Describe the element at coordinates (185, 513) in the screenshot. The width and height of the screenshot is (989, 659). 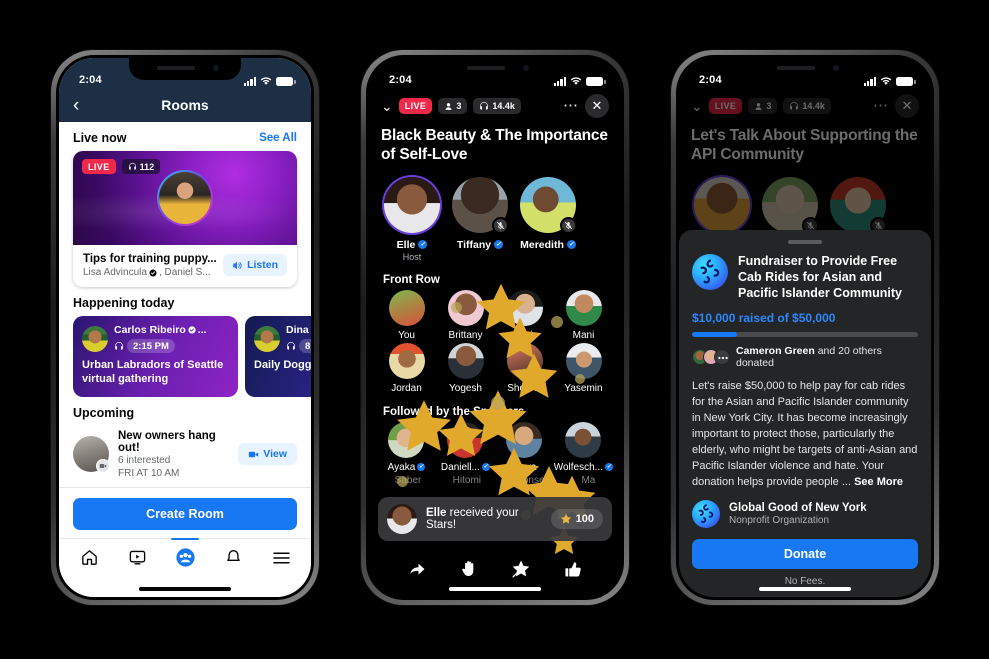
I see `create-room-button: Create Room` at that location.